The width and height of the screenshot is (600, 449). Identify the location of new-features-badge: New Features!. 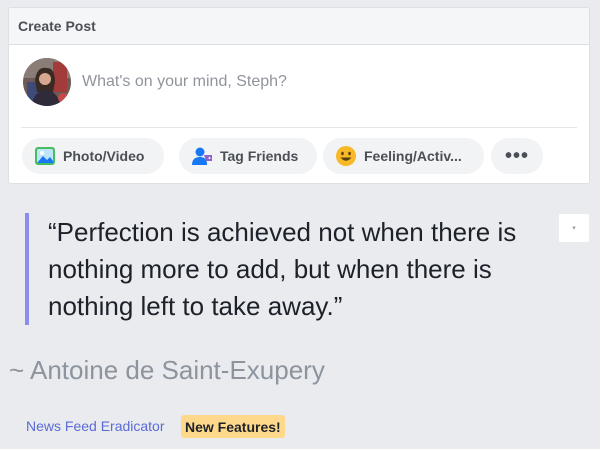
(233, 426).